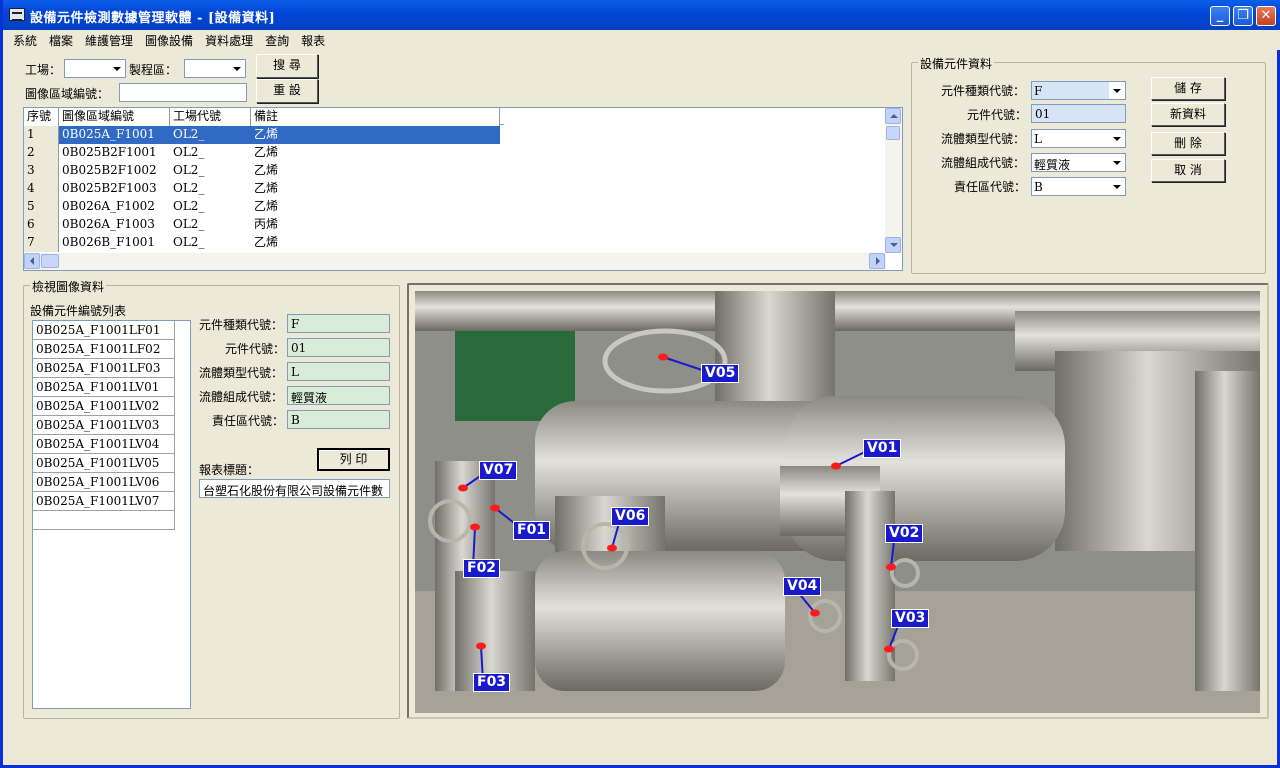 The width and height of the screenshot is (1280, 768). Describe the element at coordinates (983, 139) in the screenshot. I see `eq-fluid-type-label: 流體類型代號：` at that location.